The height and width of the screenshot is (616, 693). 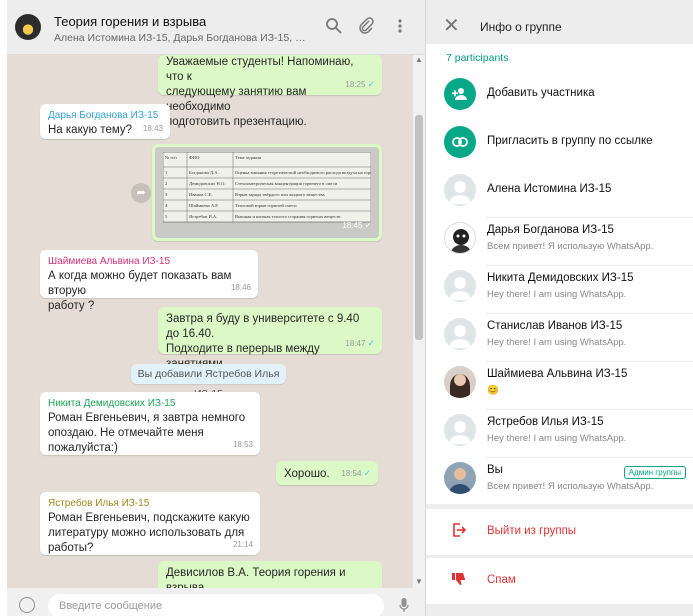 What do you see at coordinates (248, 157) in the screenshot?
I see `document-header-cell: Тема задания` at bounding box center [248, 157].